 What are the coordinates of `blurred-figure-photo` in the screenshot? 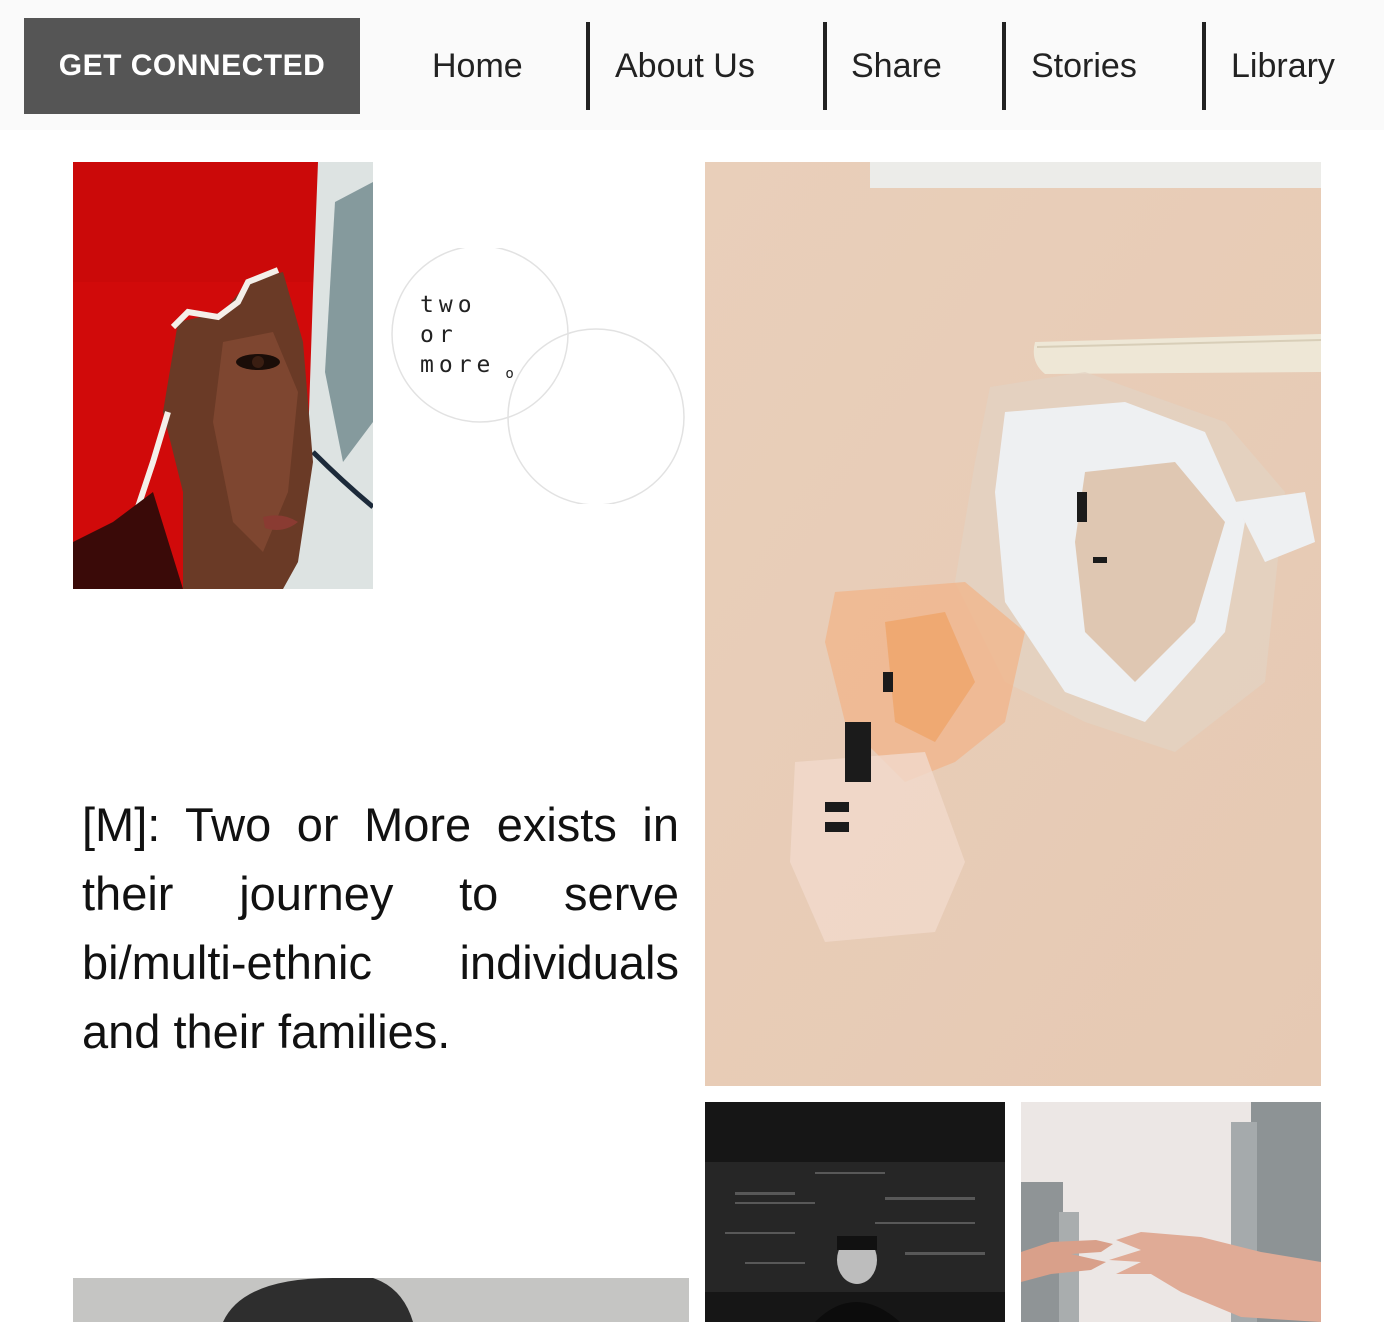 It's located at (855, 1212).